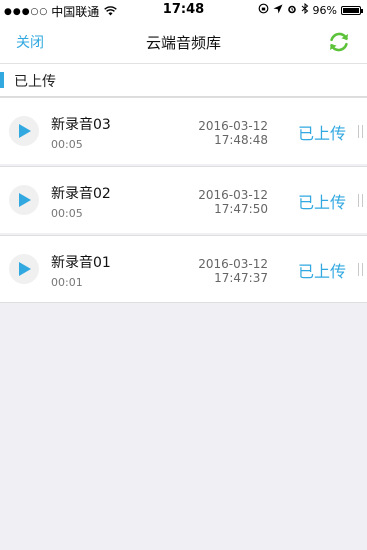 The height and width of the screenshot is (550, 367). I want to click on navigation-bar: 关闭 云端音频库, so click(183, 42).